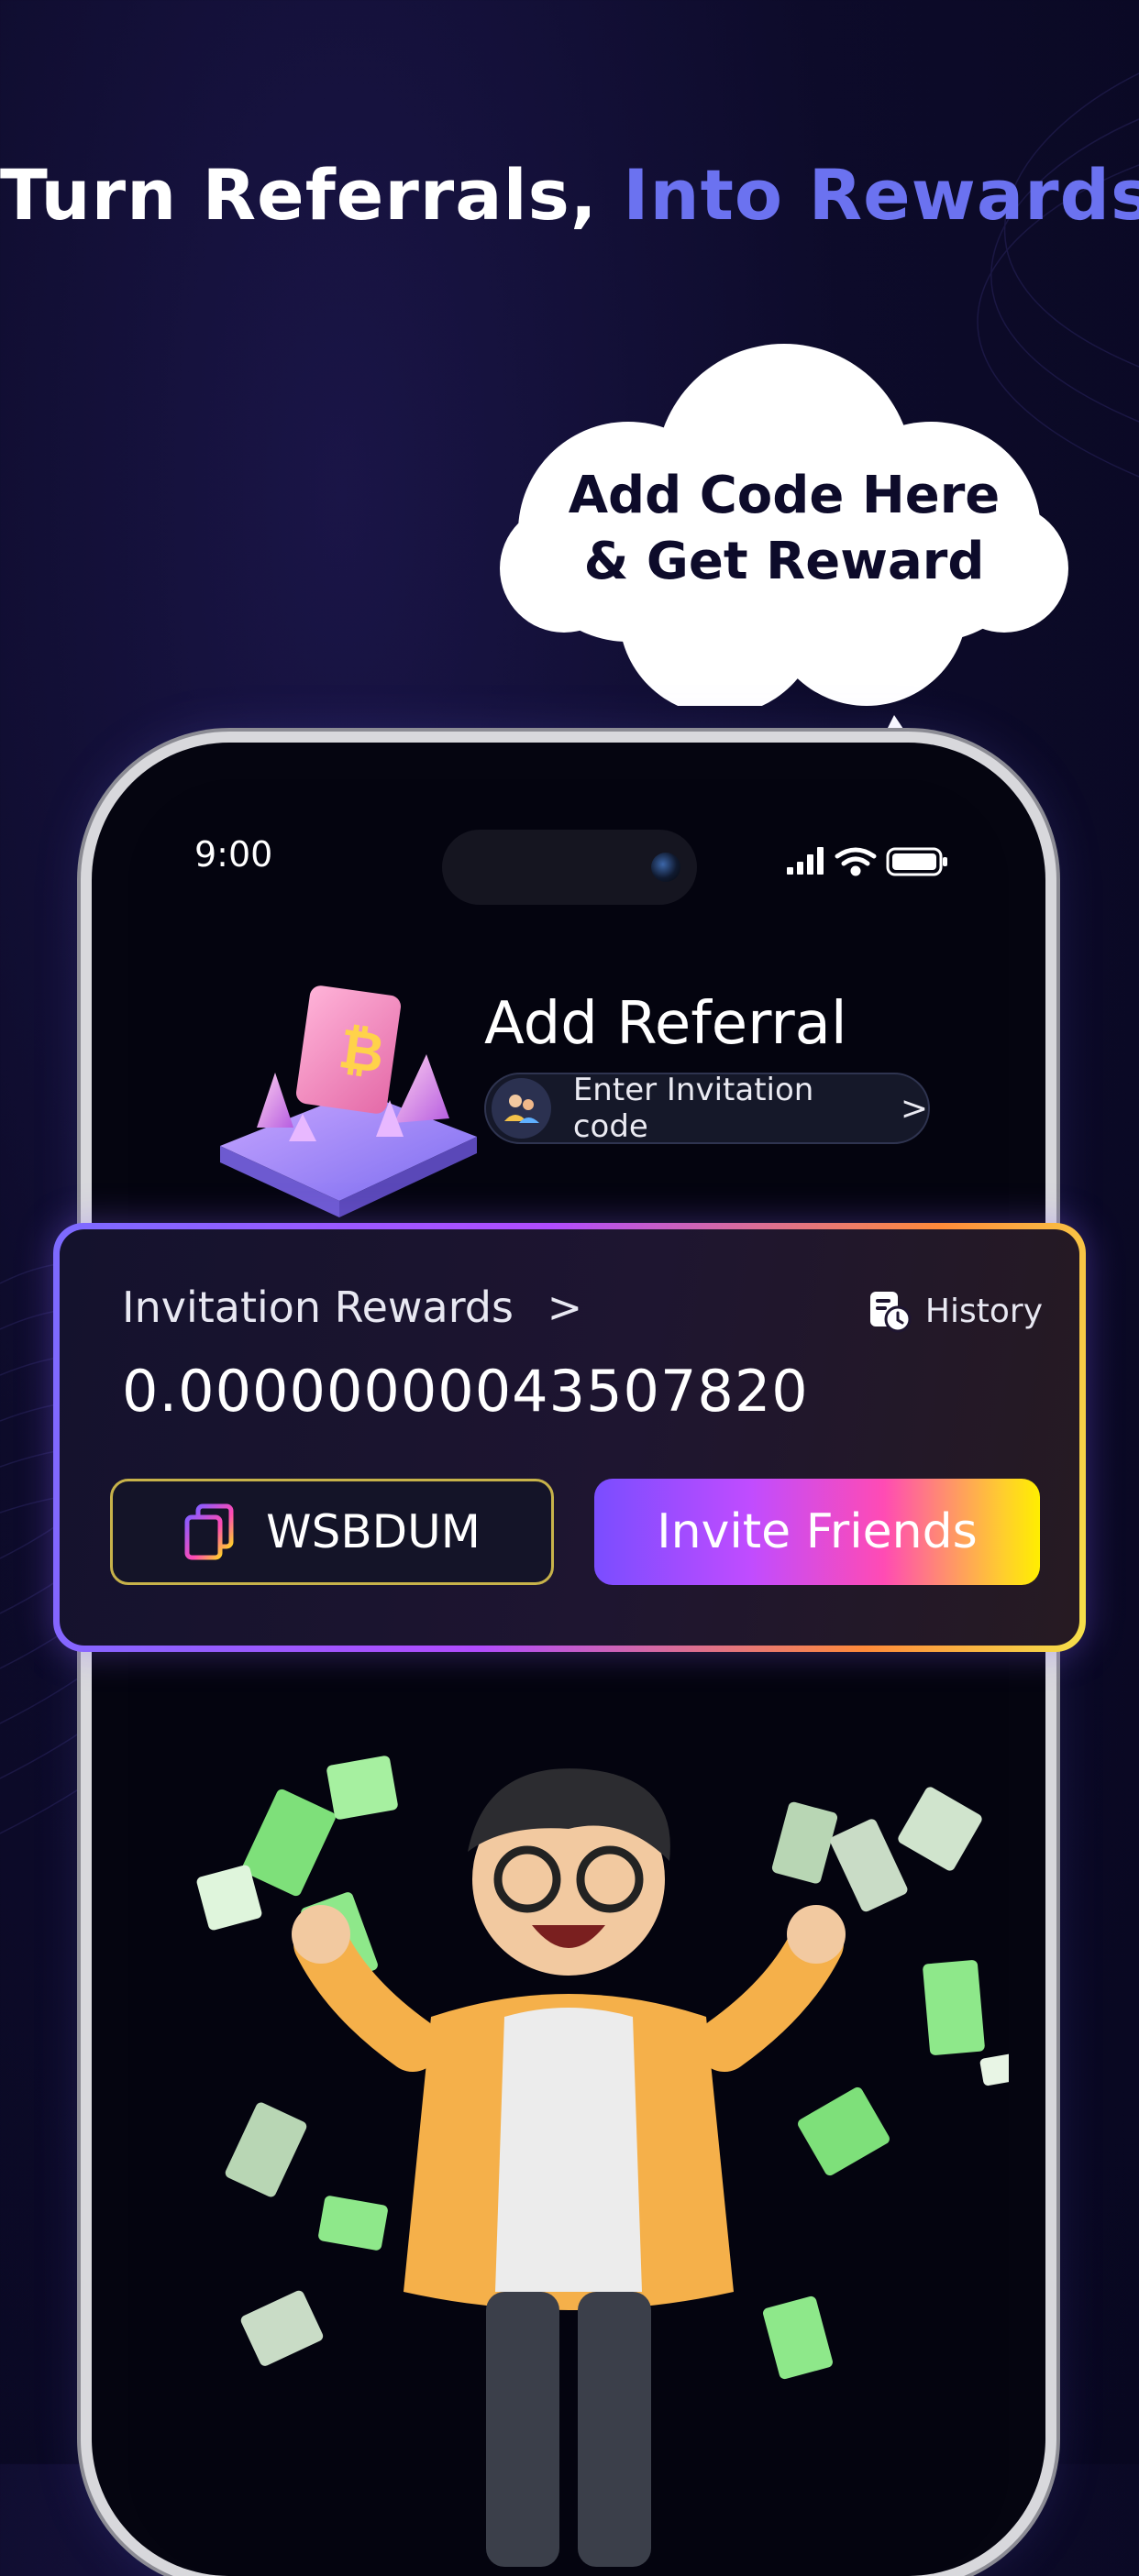  Describe the element at coordinates (348, 1101) in the screenshot. I see `bitcoin-crystal-illustration: ₿` at that location.